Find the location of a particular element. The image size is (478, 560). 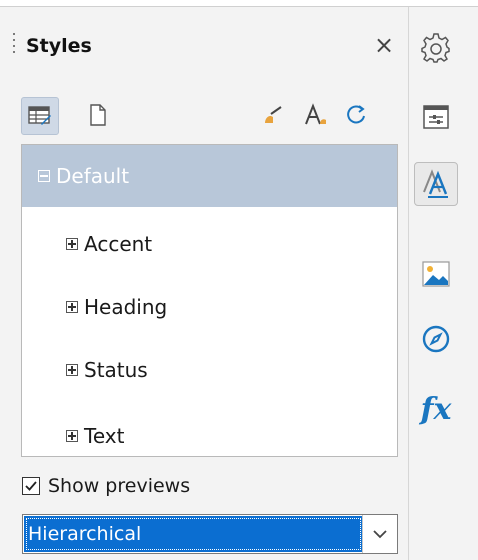

page-styles-icon is located at coordinates (98, 115).